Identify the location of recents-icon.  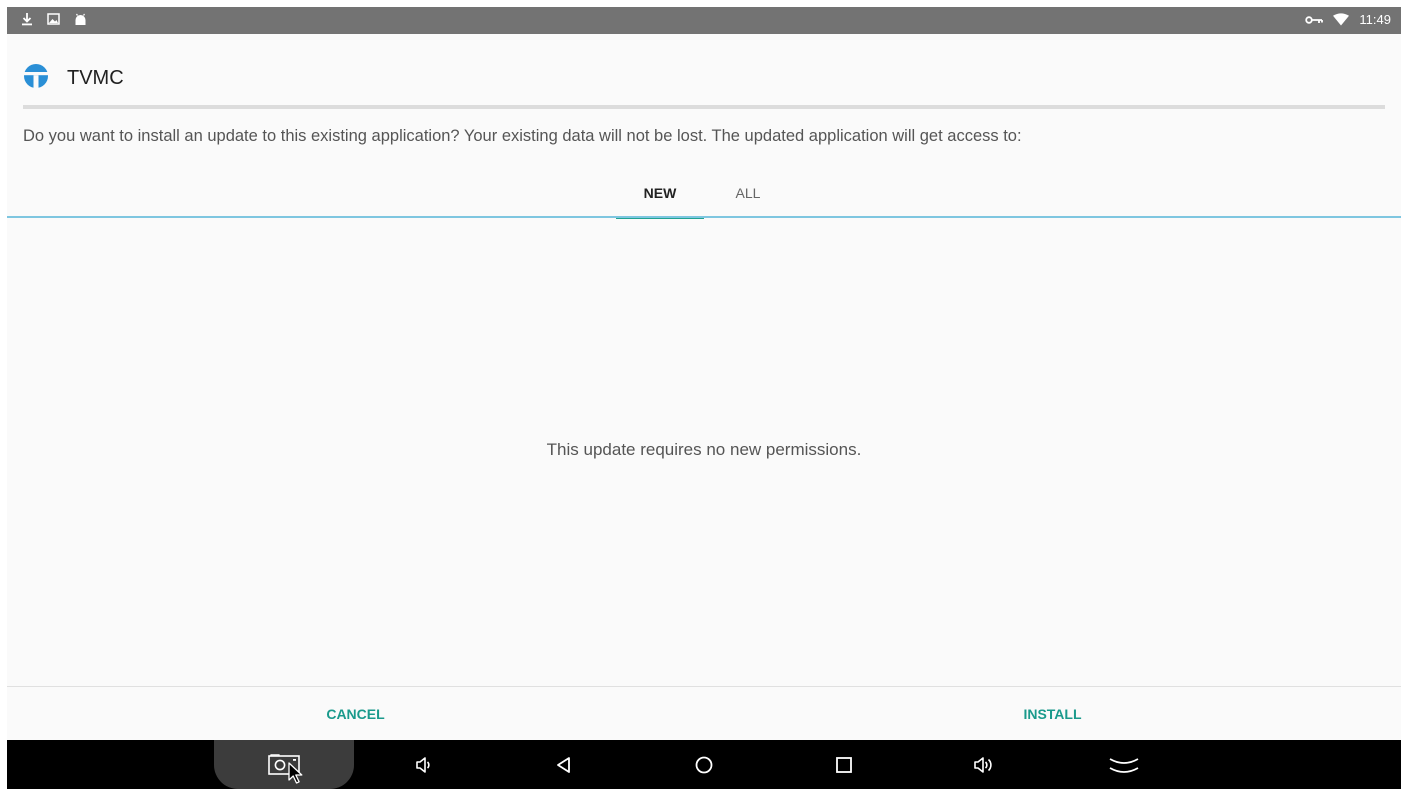
(844, 765).